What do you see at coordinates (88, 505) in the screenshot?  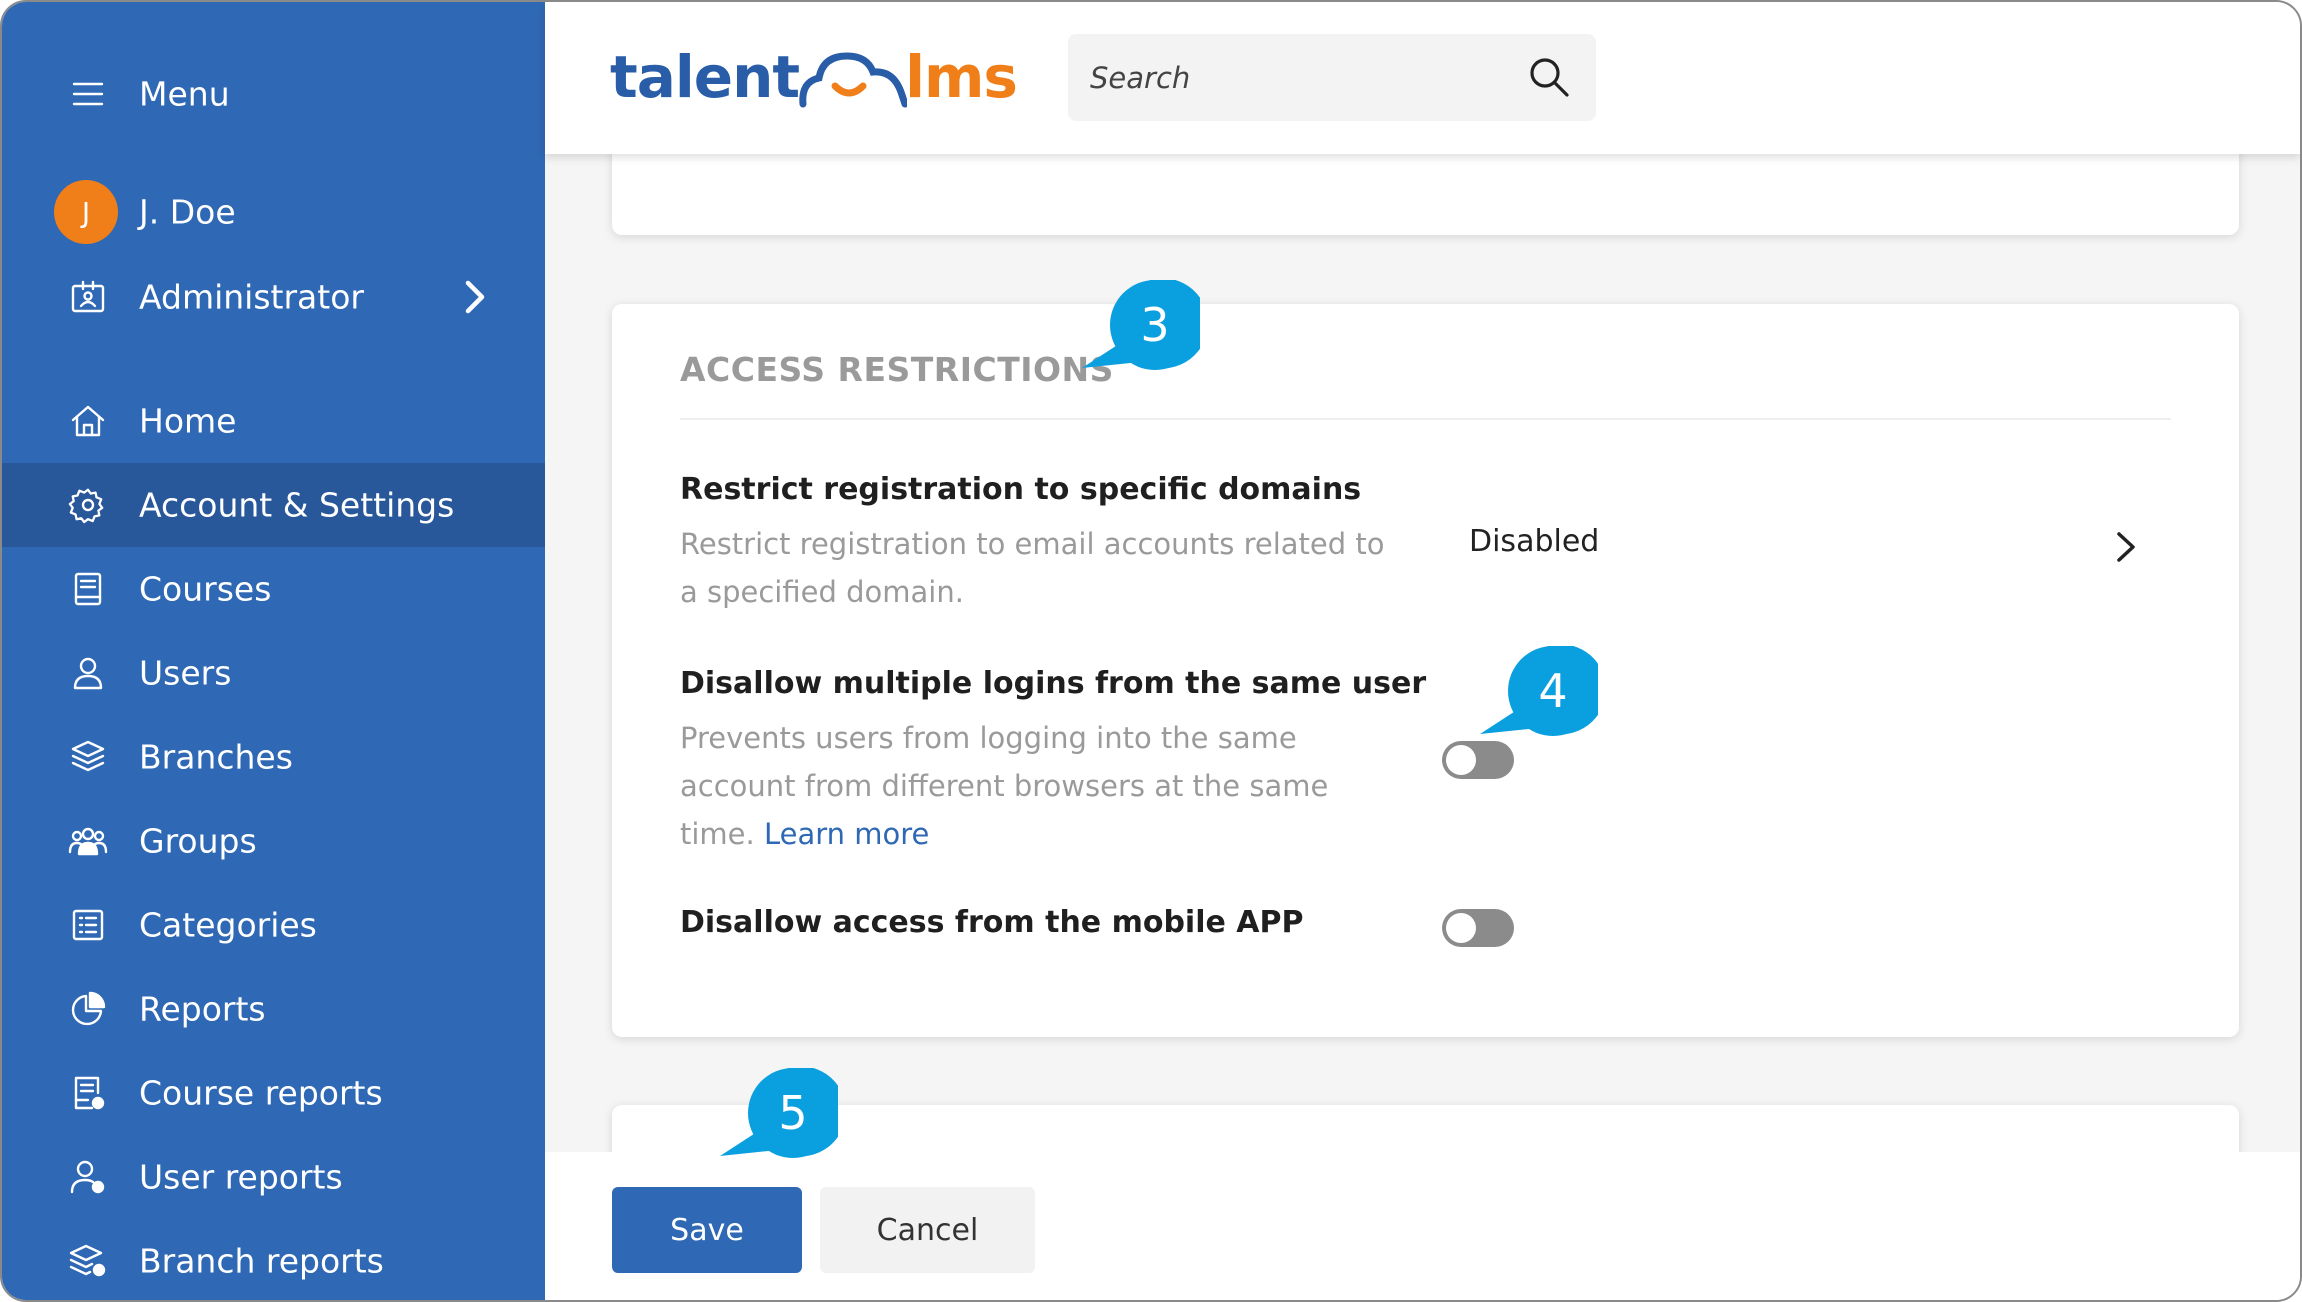 I see `gear-icon` at bounding box center [88, 505].